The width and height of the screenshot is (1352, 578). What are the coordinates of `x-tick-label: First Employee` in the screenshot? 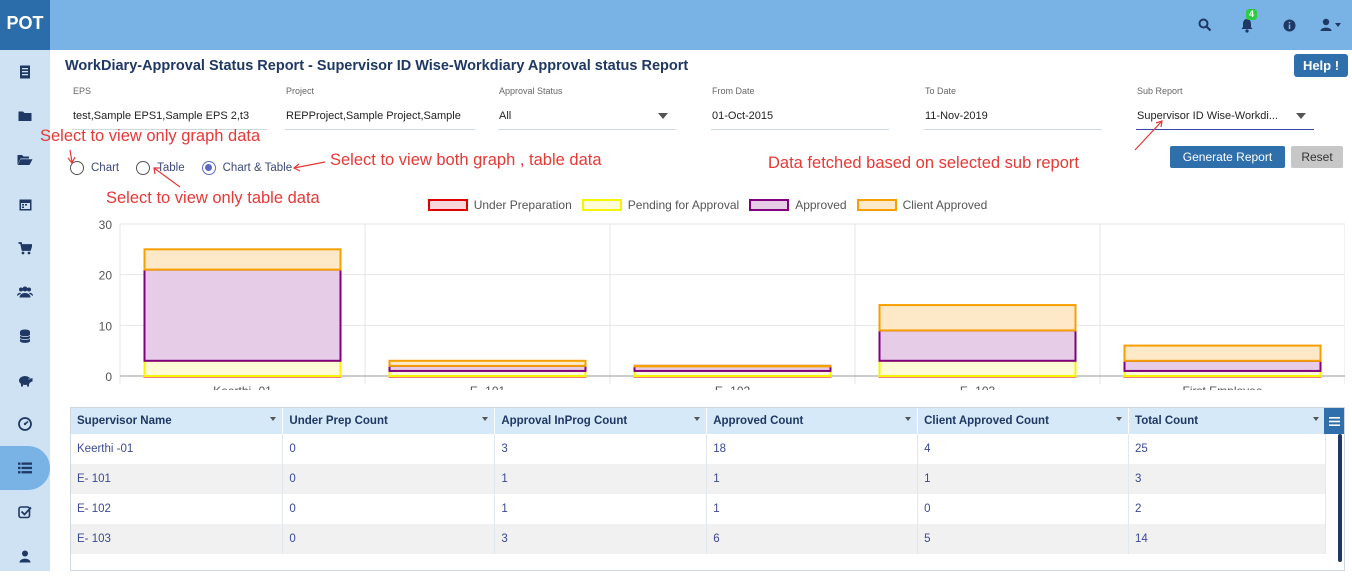 It's located at (1222, 387).